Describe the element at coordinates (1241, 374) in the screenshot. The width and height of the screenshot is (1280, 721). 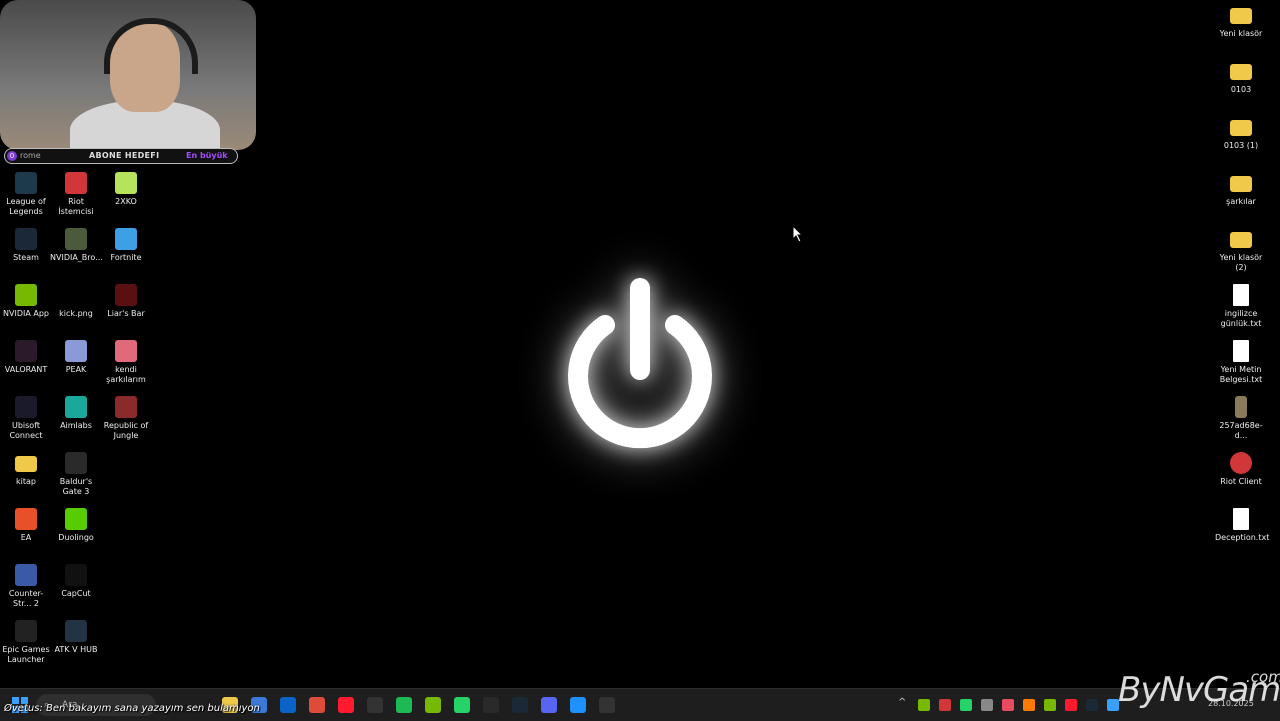
I see `desktop-icon-label: Yeni Metin Belgesi.txt` at that location.